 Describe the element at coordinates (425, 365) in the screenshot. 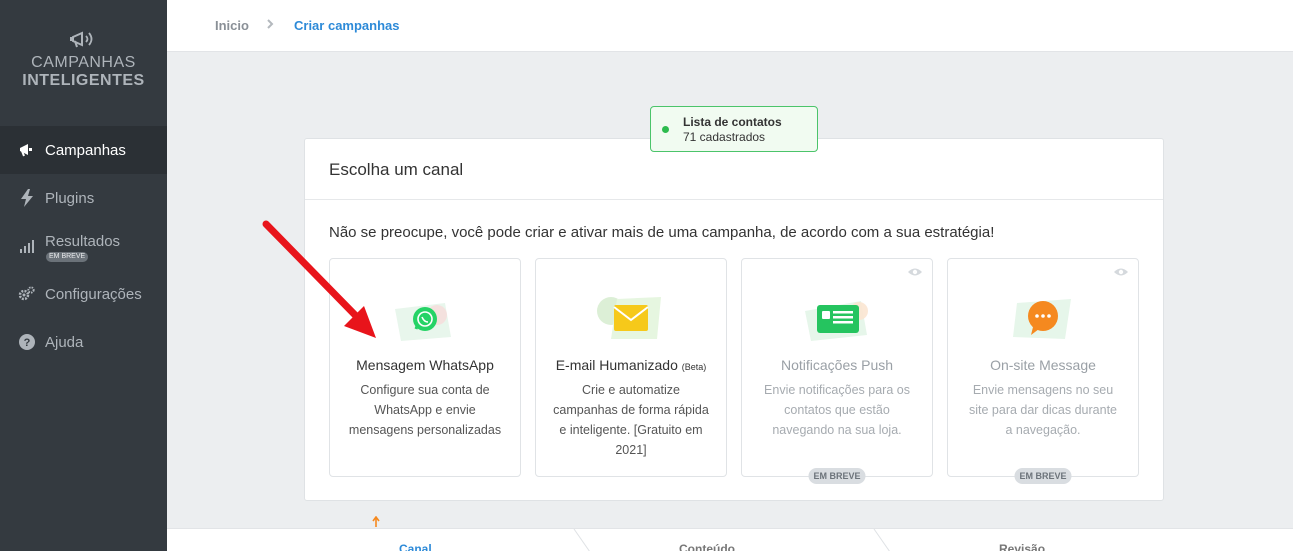

I see `option-title: Mensagem WhatsApp` at that location.